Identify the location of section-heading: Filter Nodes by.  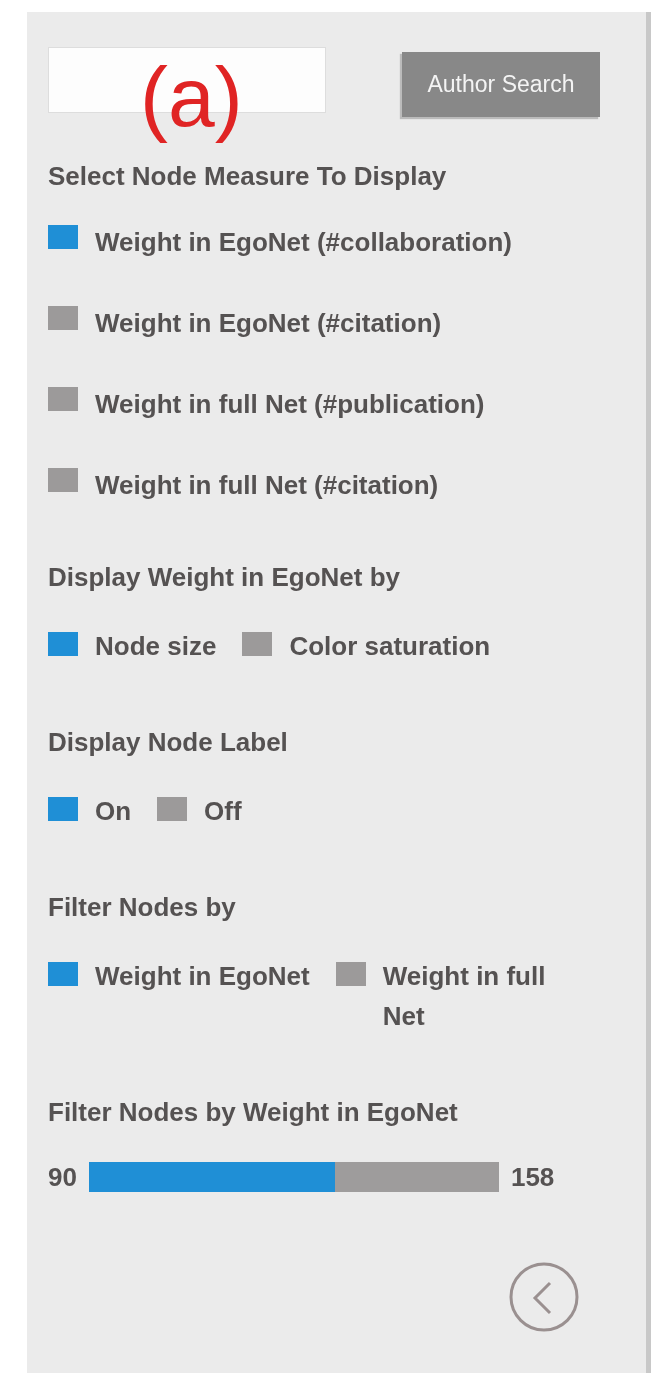
(142, 907).